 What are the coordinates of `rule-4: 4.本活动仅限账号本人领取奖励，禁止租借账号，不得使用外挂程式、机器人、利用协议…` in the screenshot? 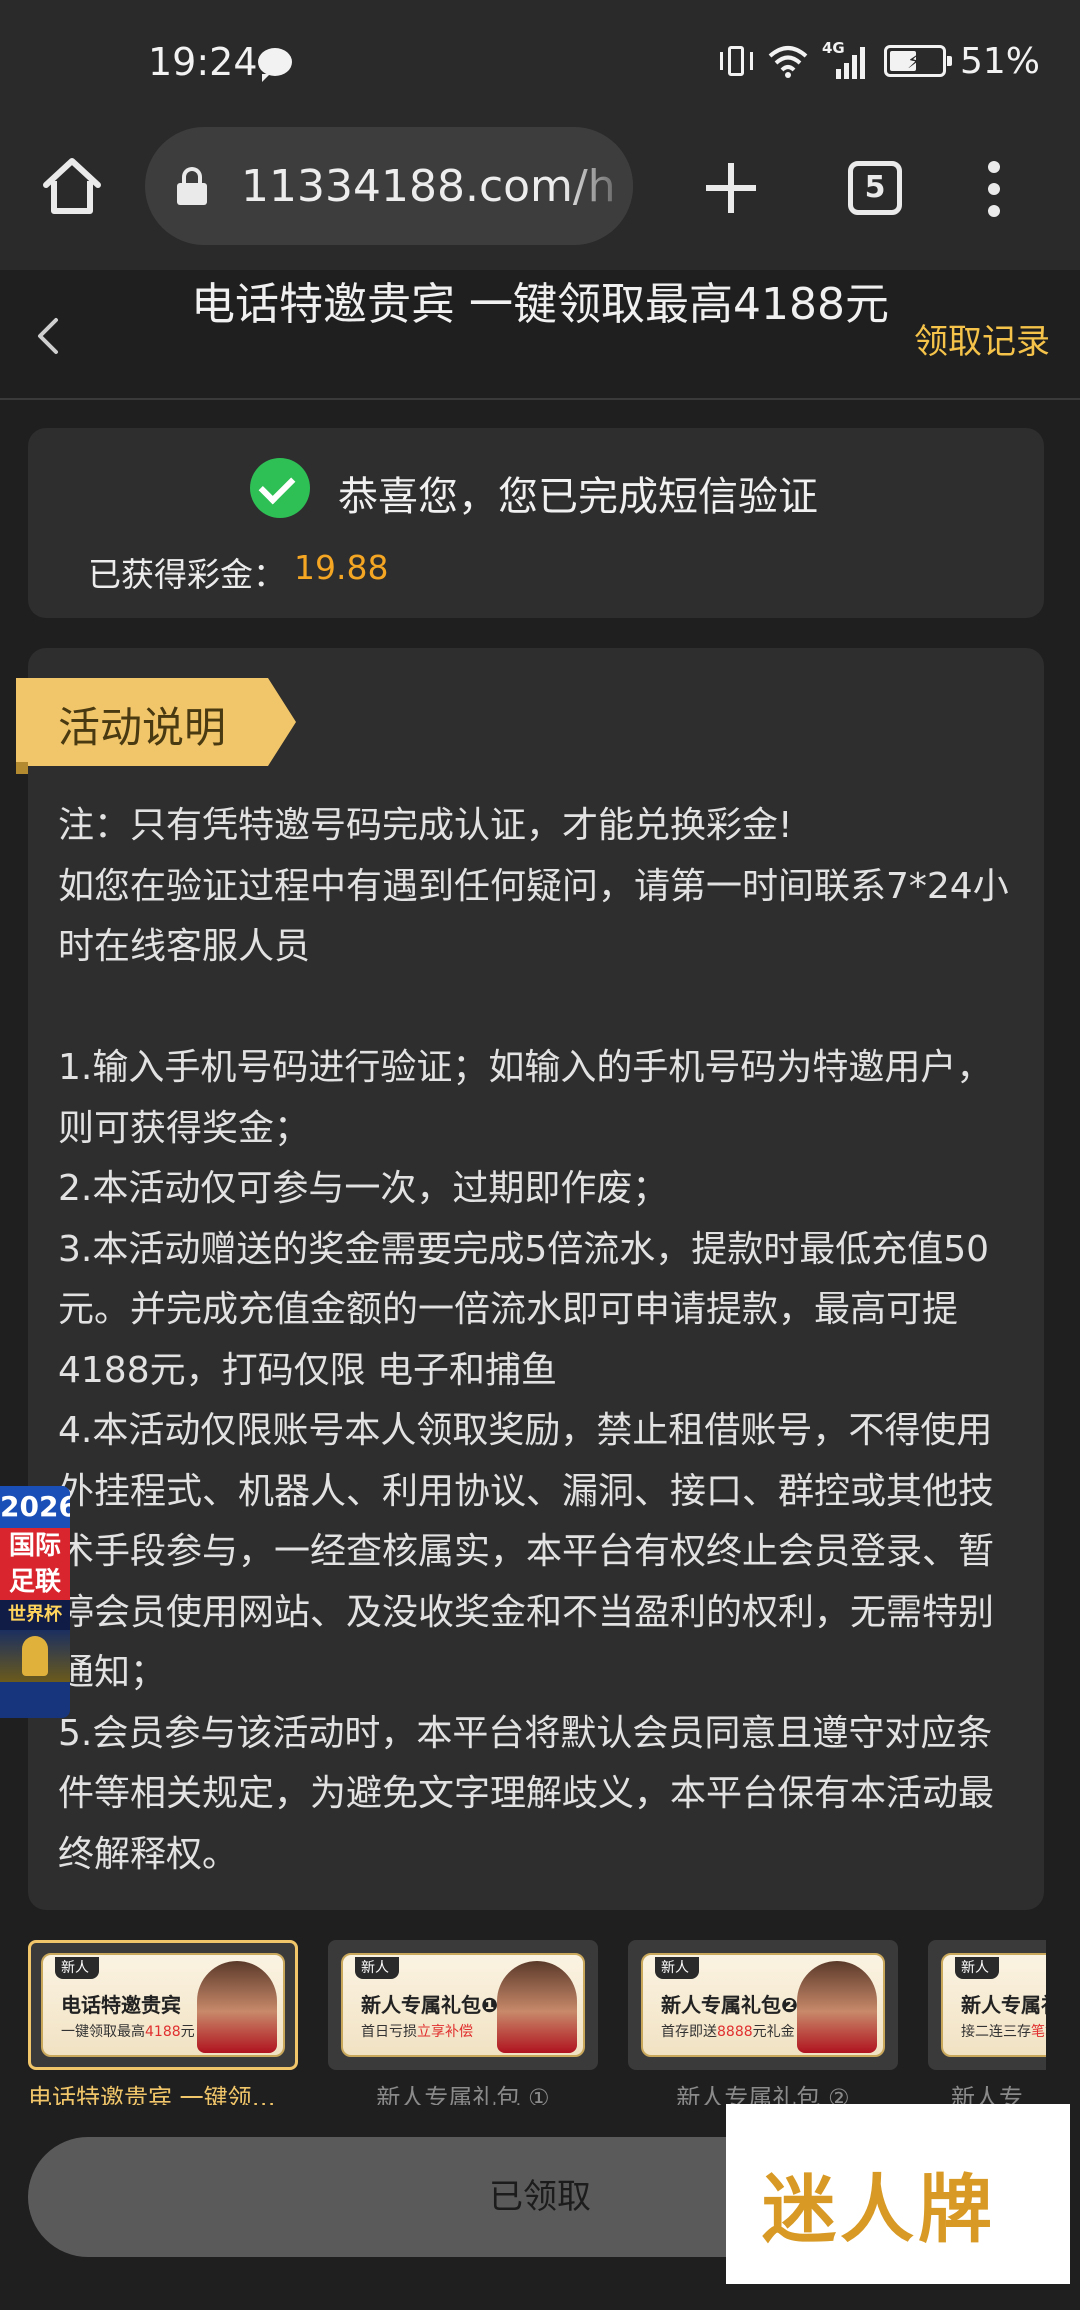 It's located at (526, 1551).